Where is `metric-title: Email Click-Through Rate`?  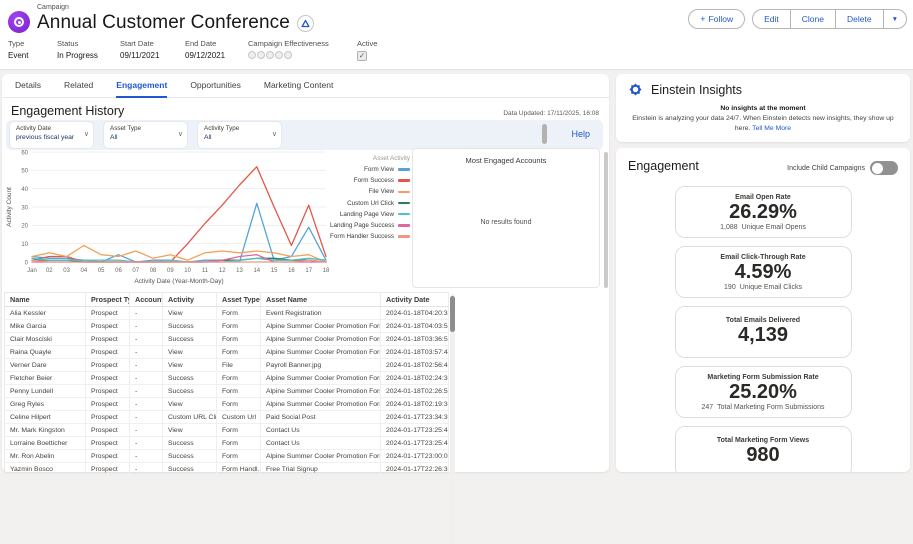 metric-title: Email Click-Through Rate is located at coordinates (763, 257).